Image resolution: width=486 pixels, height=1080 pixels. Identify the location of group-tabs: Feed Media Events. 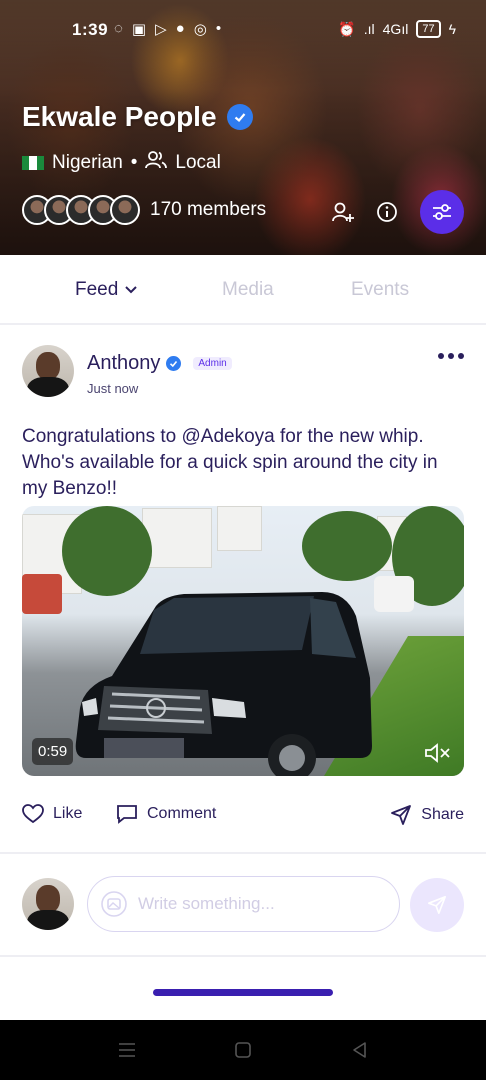
(243, 290).